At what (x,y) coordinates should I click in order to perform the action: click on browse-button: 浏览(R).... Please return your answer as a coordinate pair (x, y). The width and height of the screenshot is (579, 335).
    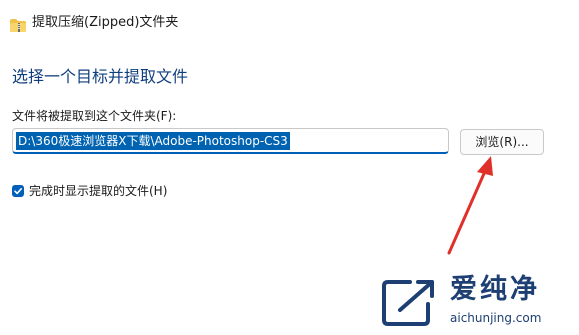
    Looking at the image, I should click on (502, 142).